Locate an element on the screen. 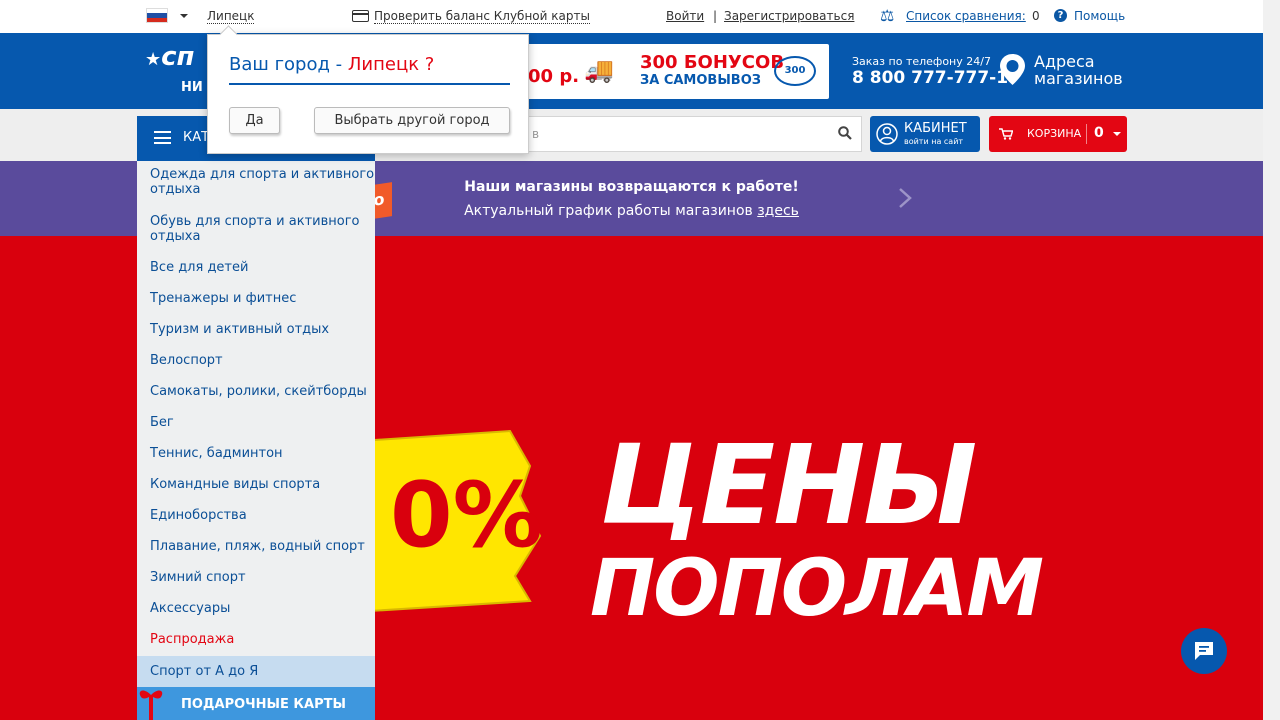 The width and height of the screenshot is (1280, 720). menu-item-sport-a-z: Спорт от А до Я is located at coordinates (256, 671).